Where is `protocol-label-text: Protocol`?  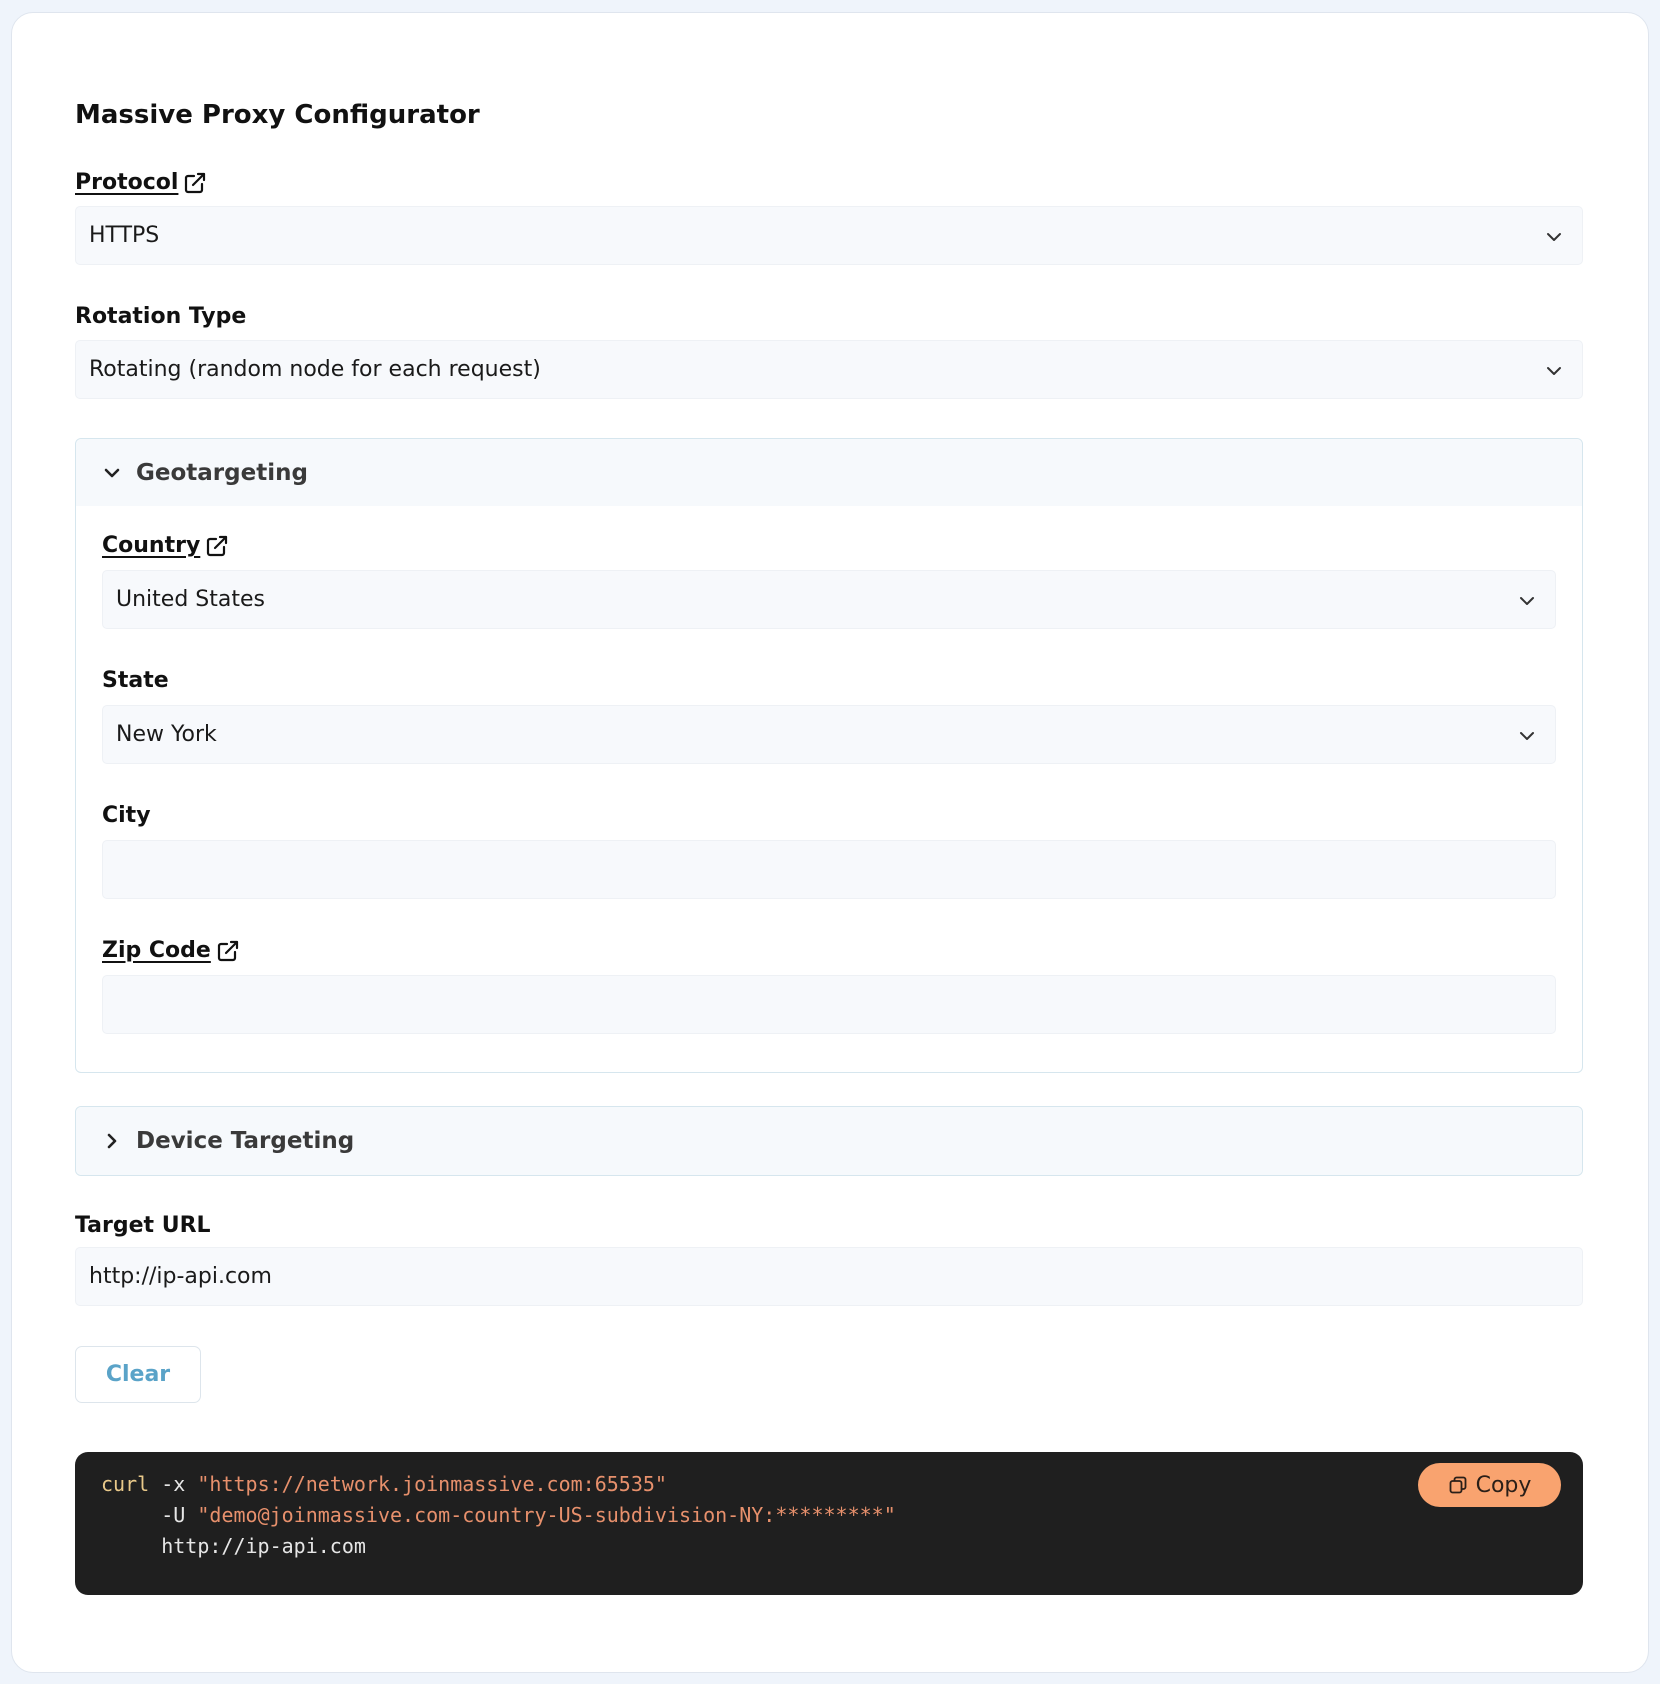 protocol-label-text: Protocol is located at coordinates (127, 182).